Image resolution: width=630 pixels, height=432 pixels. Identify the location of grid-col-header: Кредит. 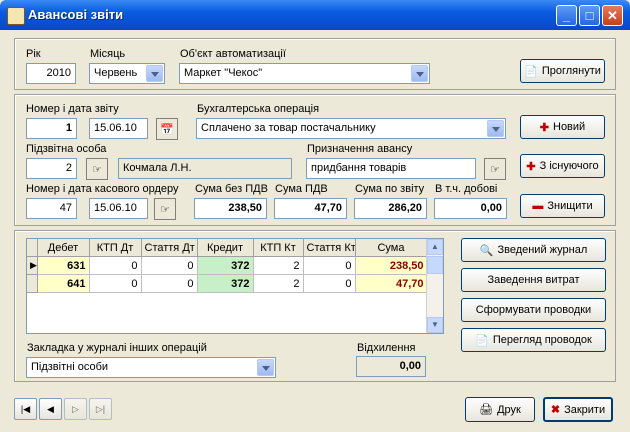
(225, 248).